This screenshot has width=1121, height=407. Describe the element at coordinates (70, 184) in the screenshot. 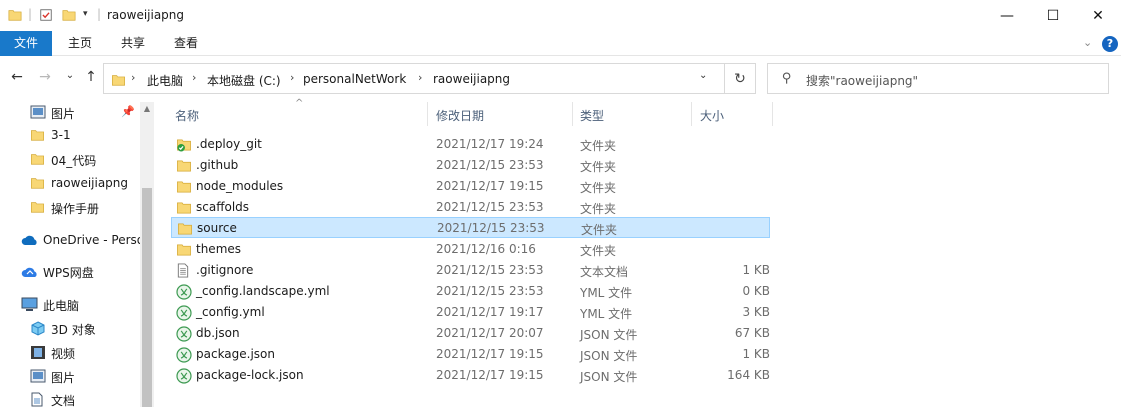

I see `sidebar-item-raoweijiapng: raoweijiapng` at that location.